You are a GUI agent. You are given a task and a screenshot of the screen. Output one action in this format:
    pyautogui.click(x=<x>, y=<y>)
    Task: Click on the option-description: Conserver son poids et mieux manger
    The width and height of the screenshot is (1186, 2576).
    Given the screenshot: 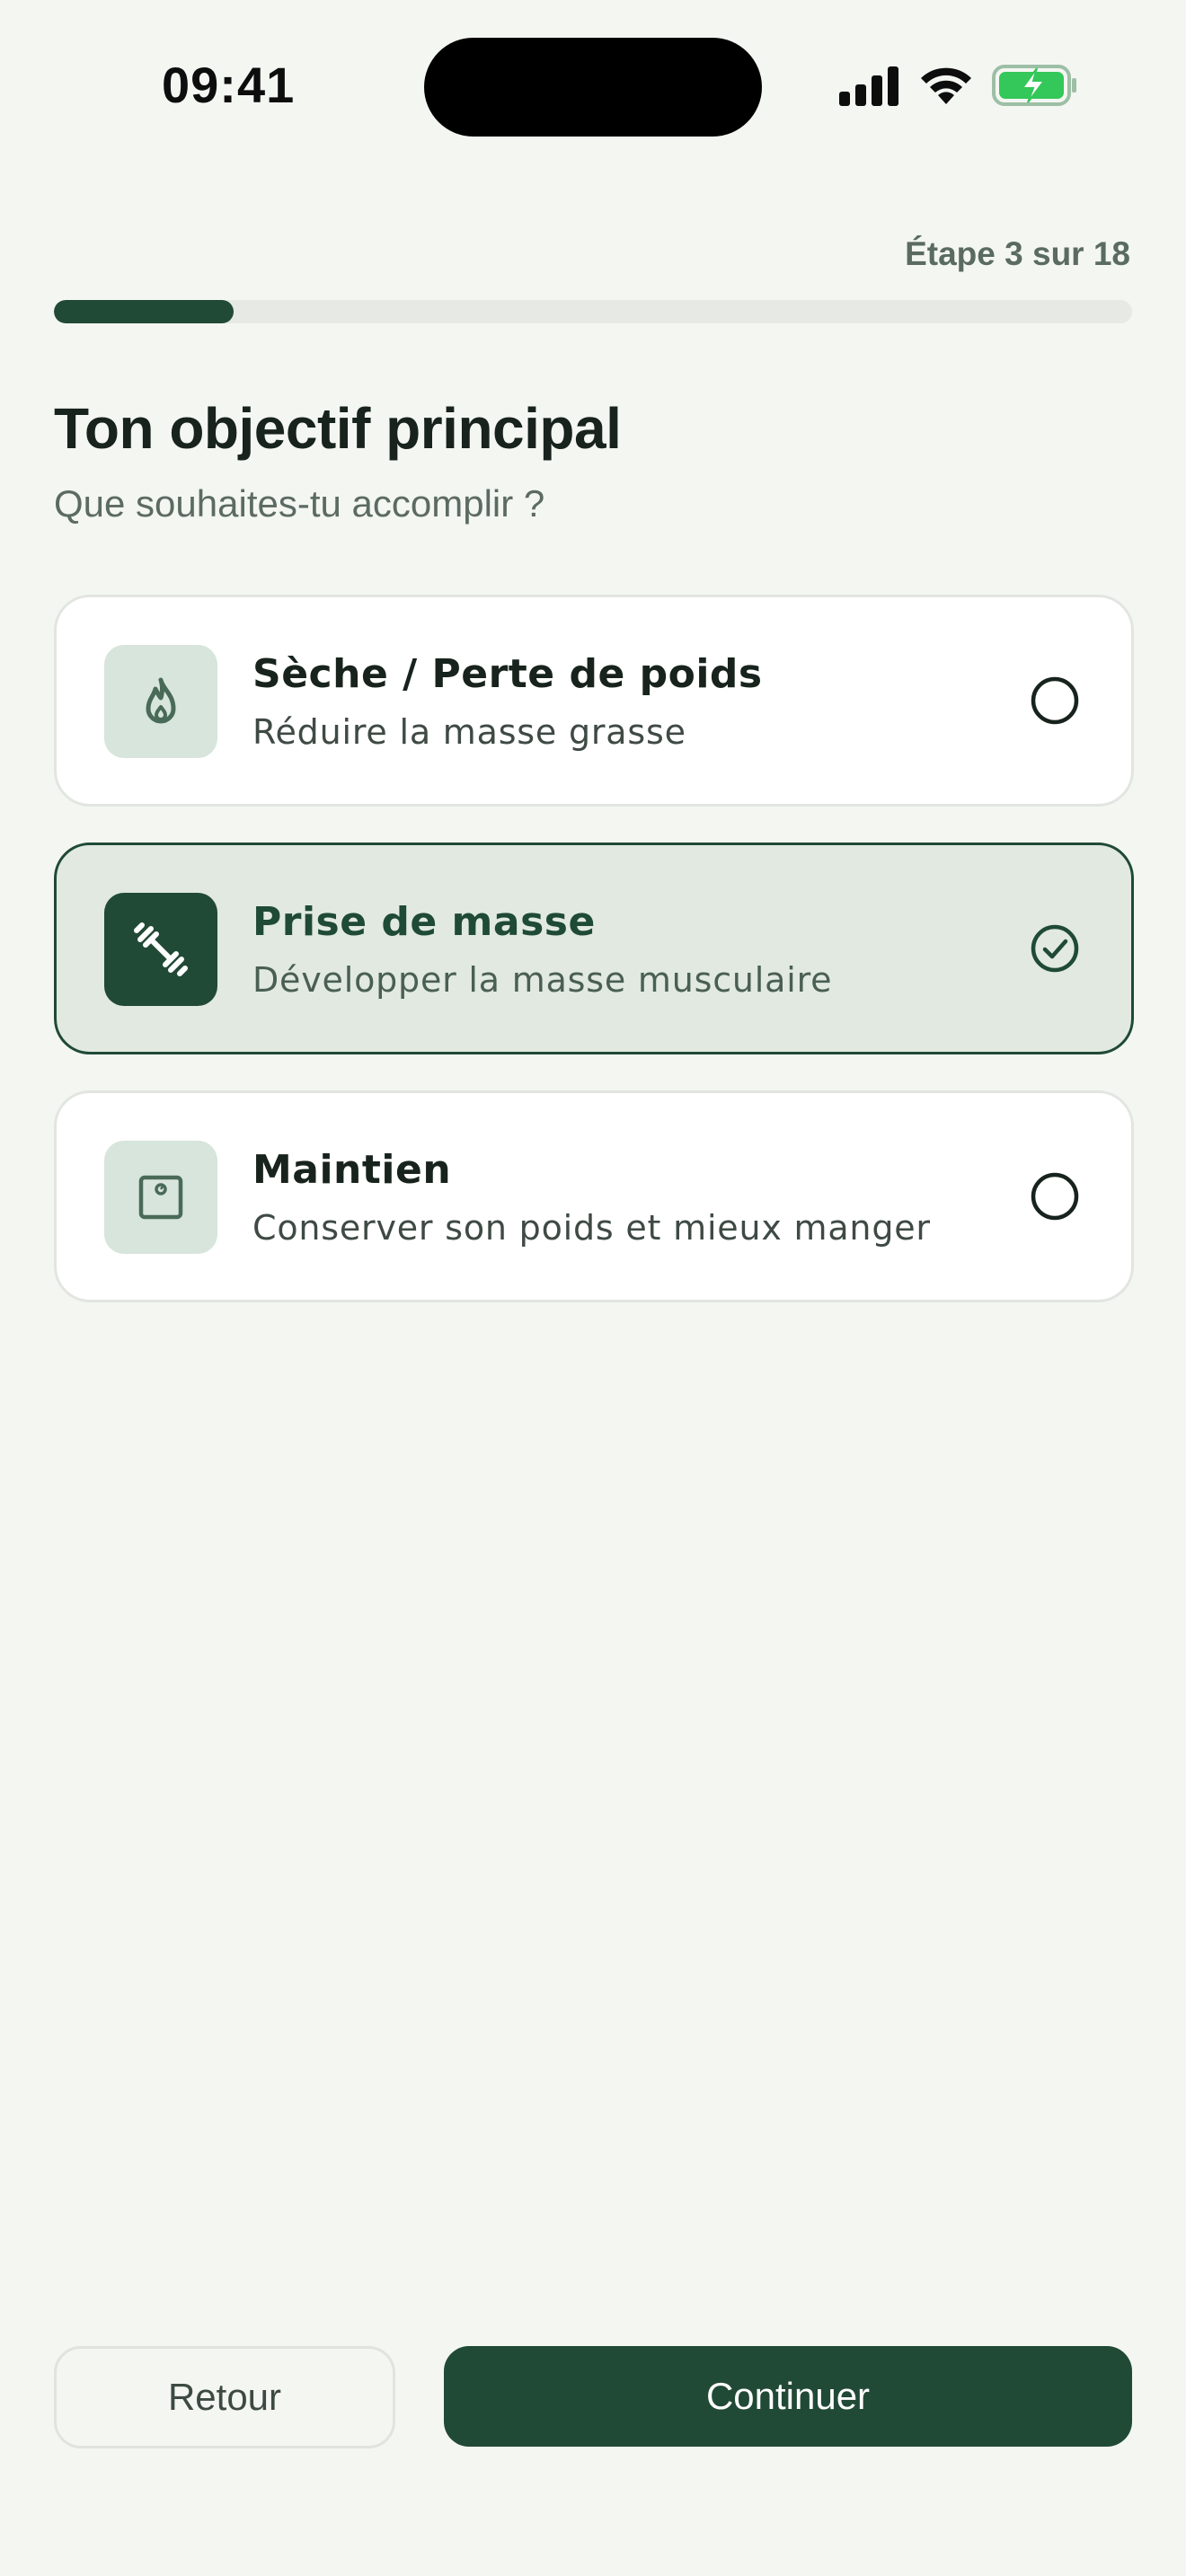 What is the action you would take?
    pyautogui.click(x=591, y=1228)
    